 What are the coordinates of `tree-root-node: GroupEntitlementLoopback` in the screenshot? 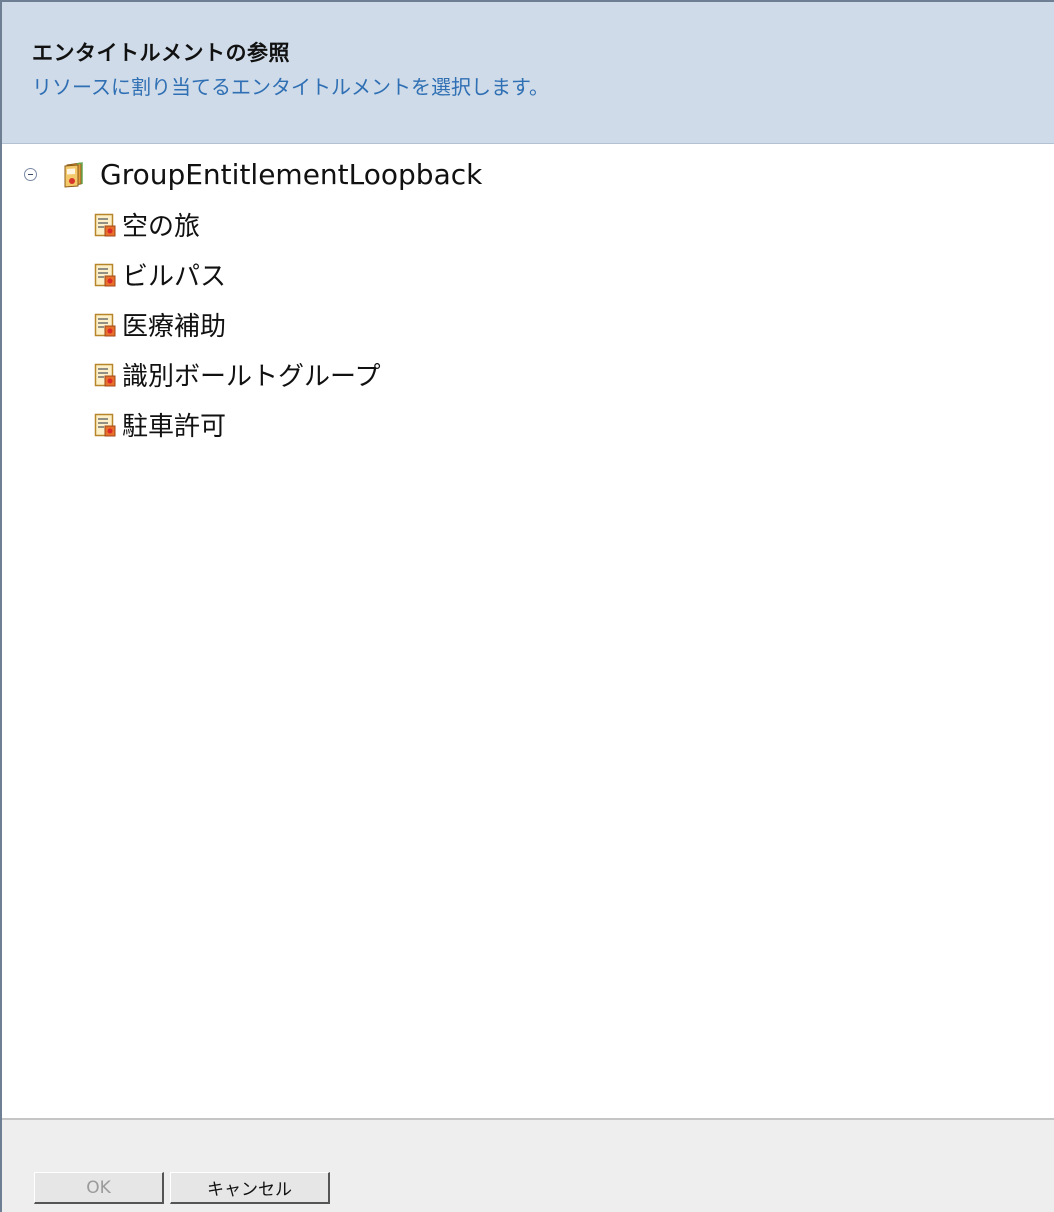 It's located at (528, 175).